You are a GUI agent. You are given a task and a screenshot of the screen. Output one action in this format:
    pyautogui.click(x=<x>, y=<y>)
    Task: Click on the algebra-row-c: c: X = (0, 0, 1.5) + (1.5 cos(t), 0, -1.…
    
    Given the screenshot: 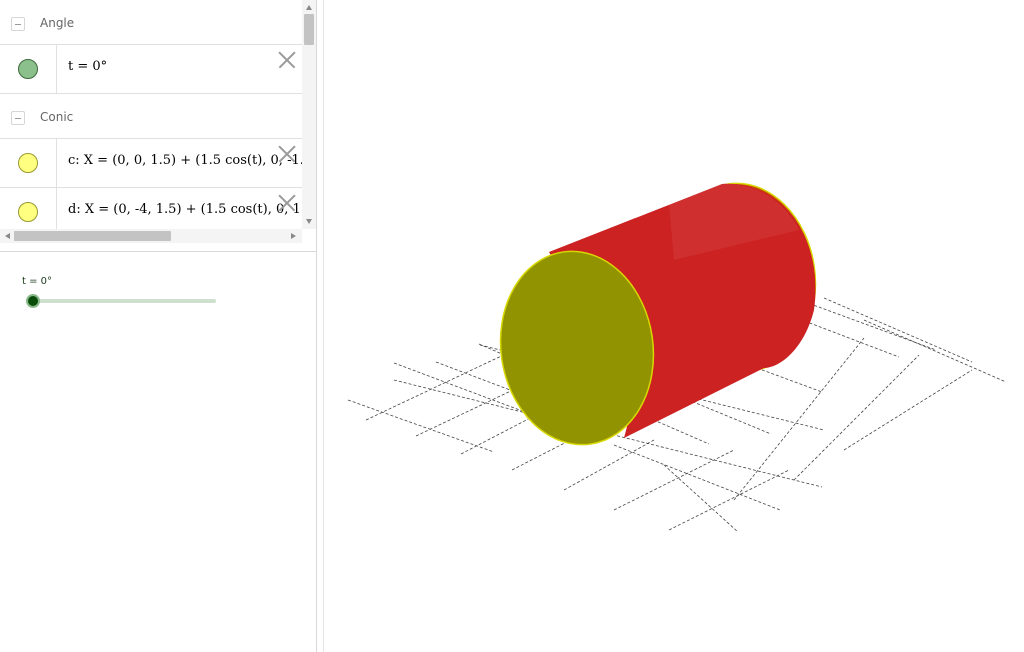 What is the action you would take?
    pyautogui.click(x=151, y=163)
    